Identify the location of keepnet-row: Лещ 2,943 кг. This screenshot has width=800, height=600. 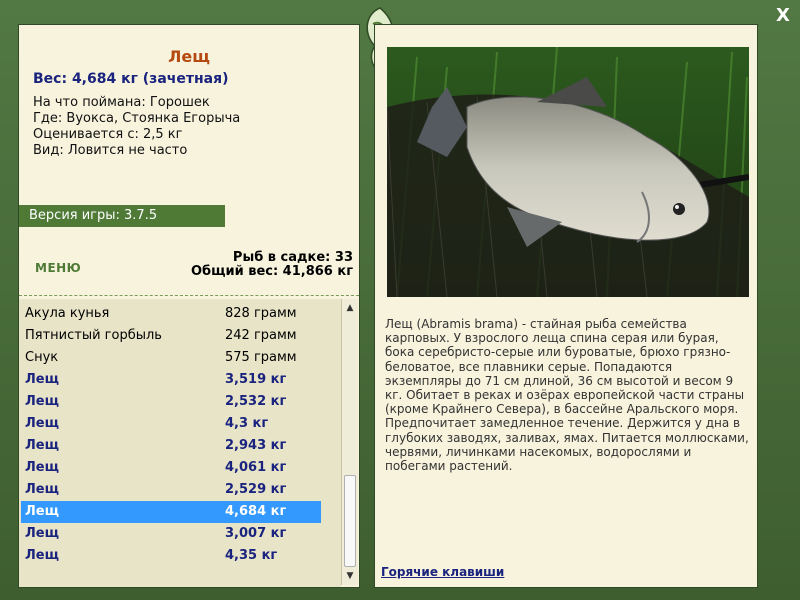
(171, 446).